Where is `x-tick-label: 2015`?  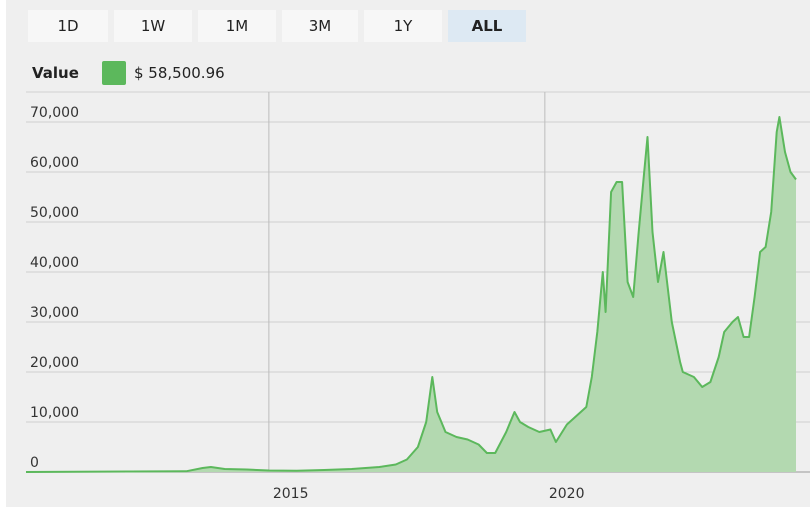 x-tick-label: 2015 is located at coordinates (291, 494).